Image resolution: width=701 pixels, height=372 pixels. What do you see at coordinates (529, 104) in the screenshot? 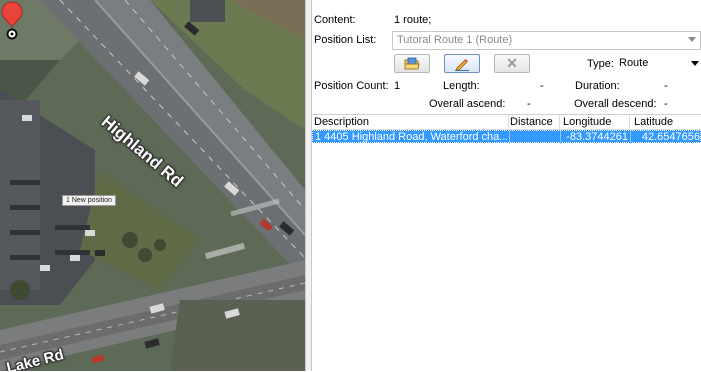
I see `ascend-value: -` at bounding box center [529, 104].